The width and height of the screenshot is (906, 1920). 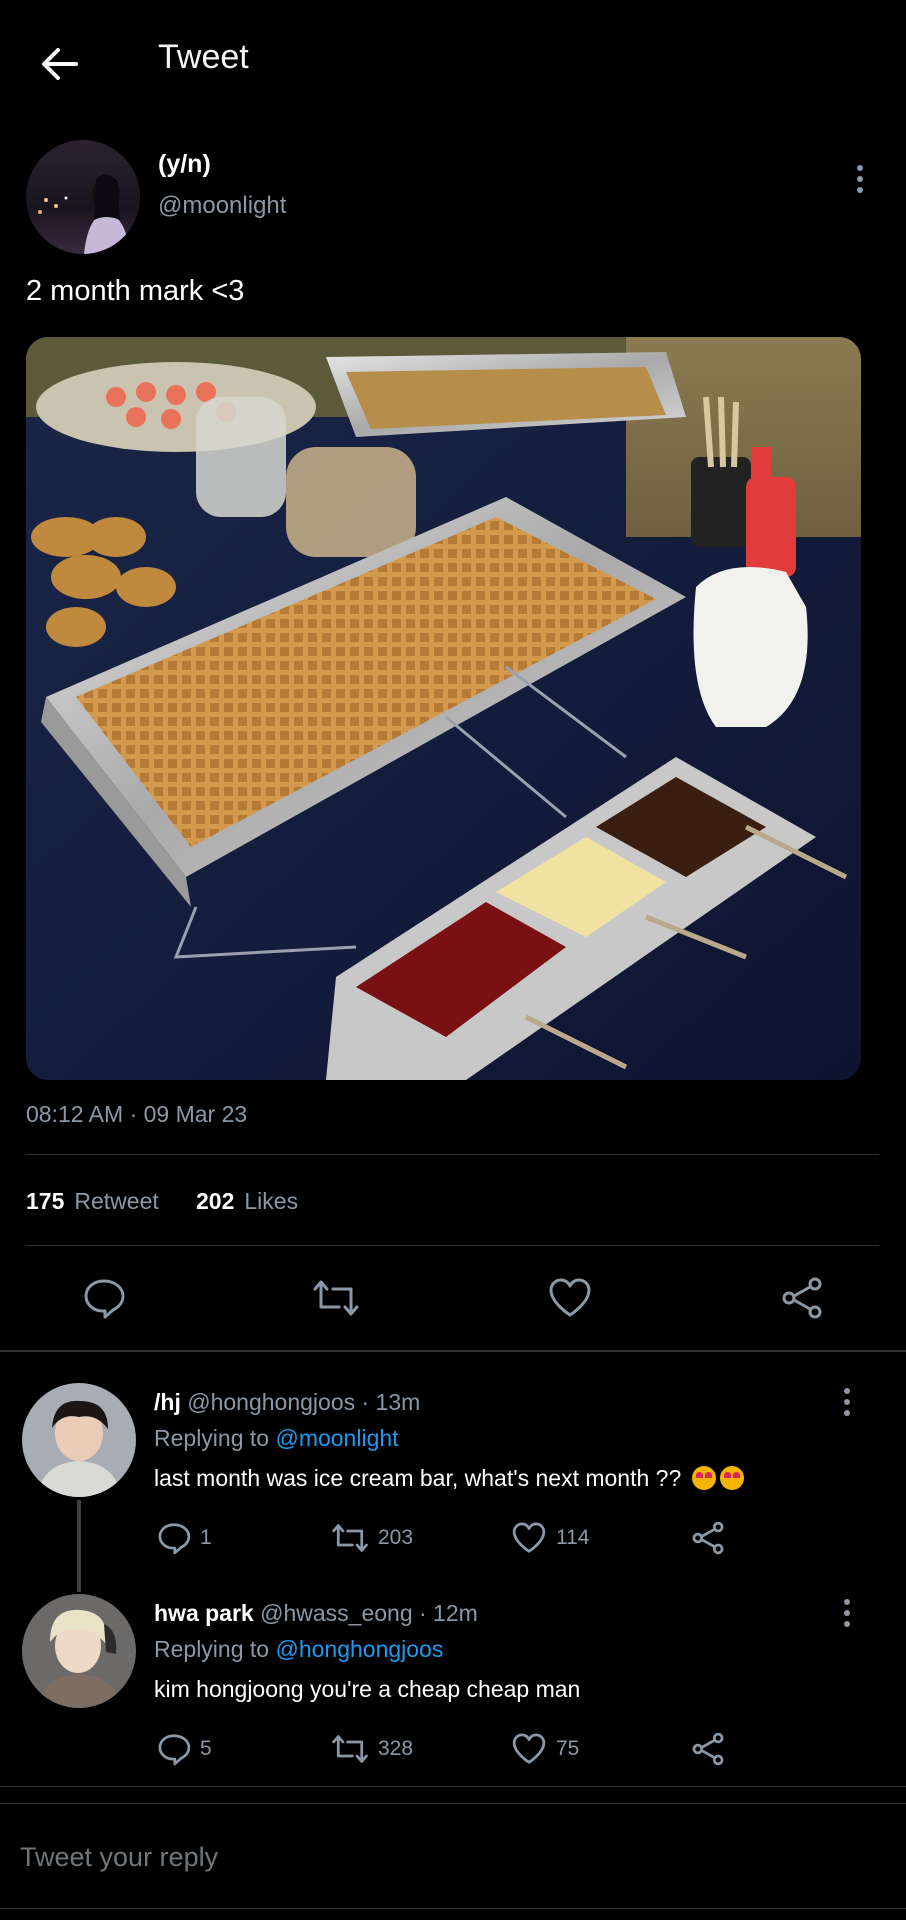 I want to click on retweet-count: 328, so click(x=396, y=1748).